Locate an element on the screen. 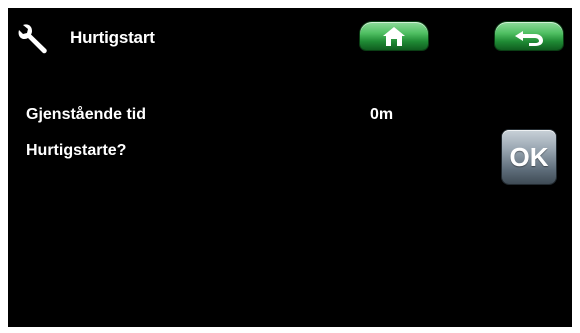 The width and height of the screenshot is (580, 333). home-button is located at coordinates (394, 36).